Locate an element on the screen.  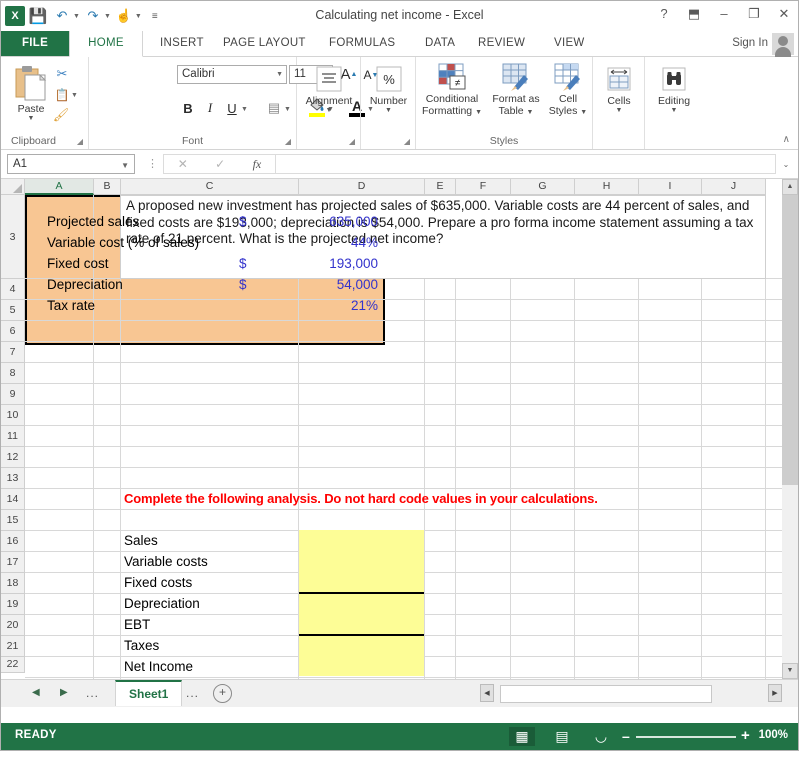
editing-caret-icon: ▼ is located at coordinates (674, 111).